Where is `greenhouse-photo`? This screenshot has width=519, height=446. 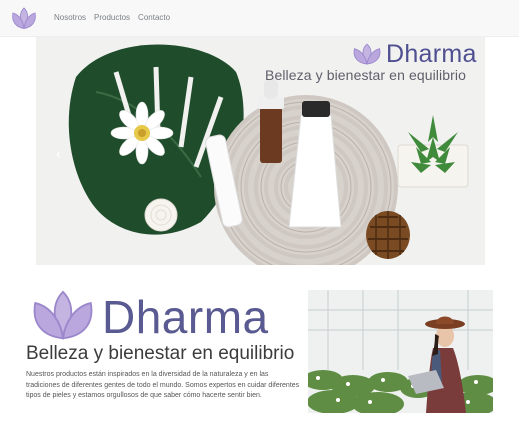 greenhouse-photo is located at coordinates (400, 351).